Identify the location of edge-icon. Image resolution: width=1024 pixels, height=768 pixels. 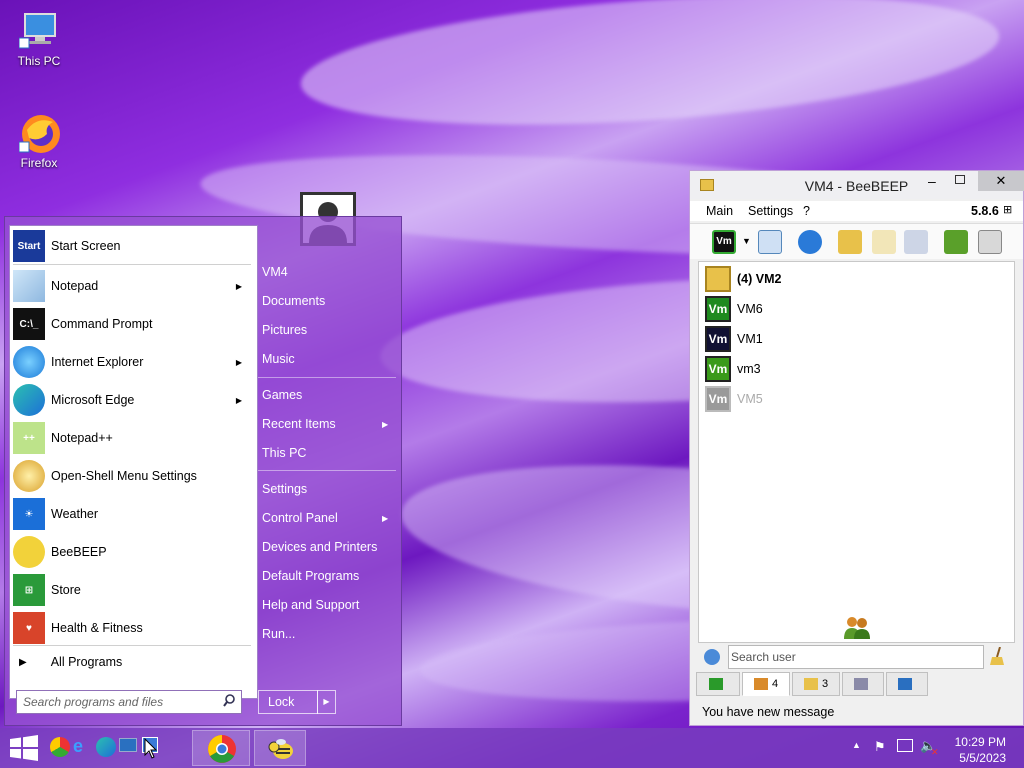
(29, 400).